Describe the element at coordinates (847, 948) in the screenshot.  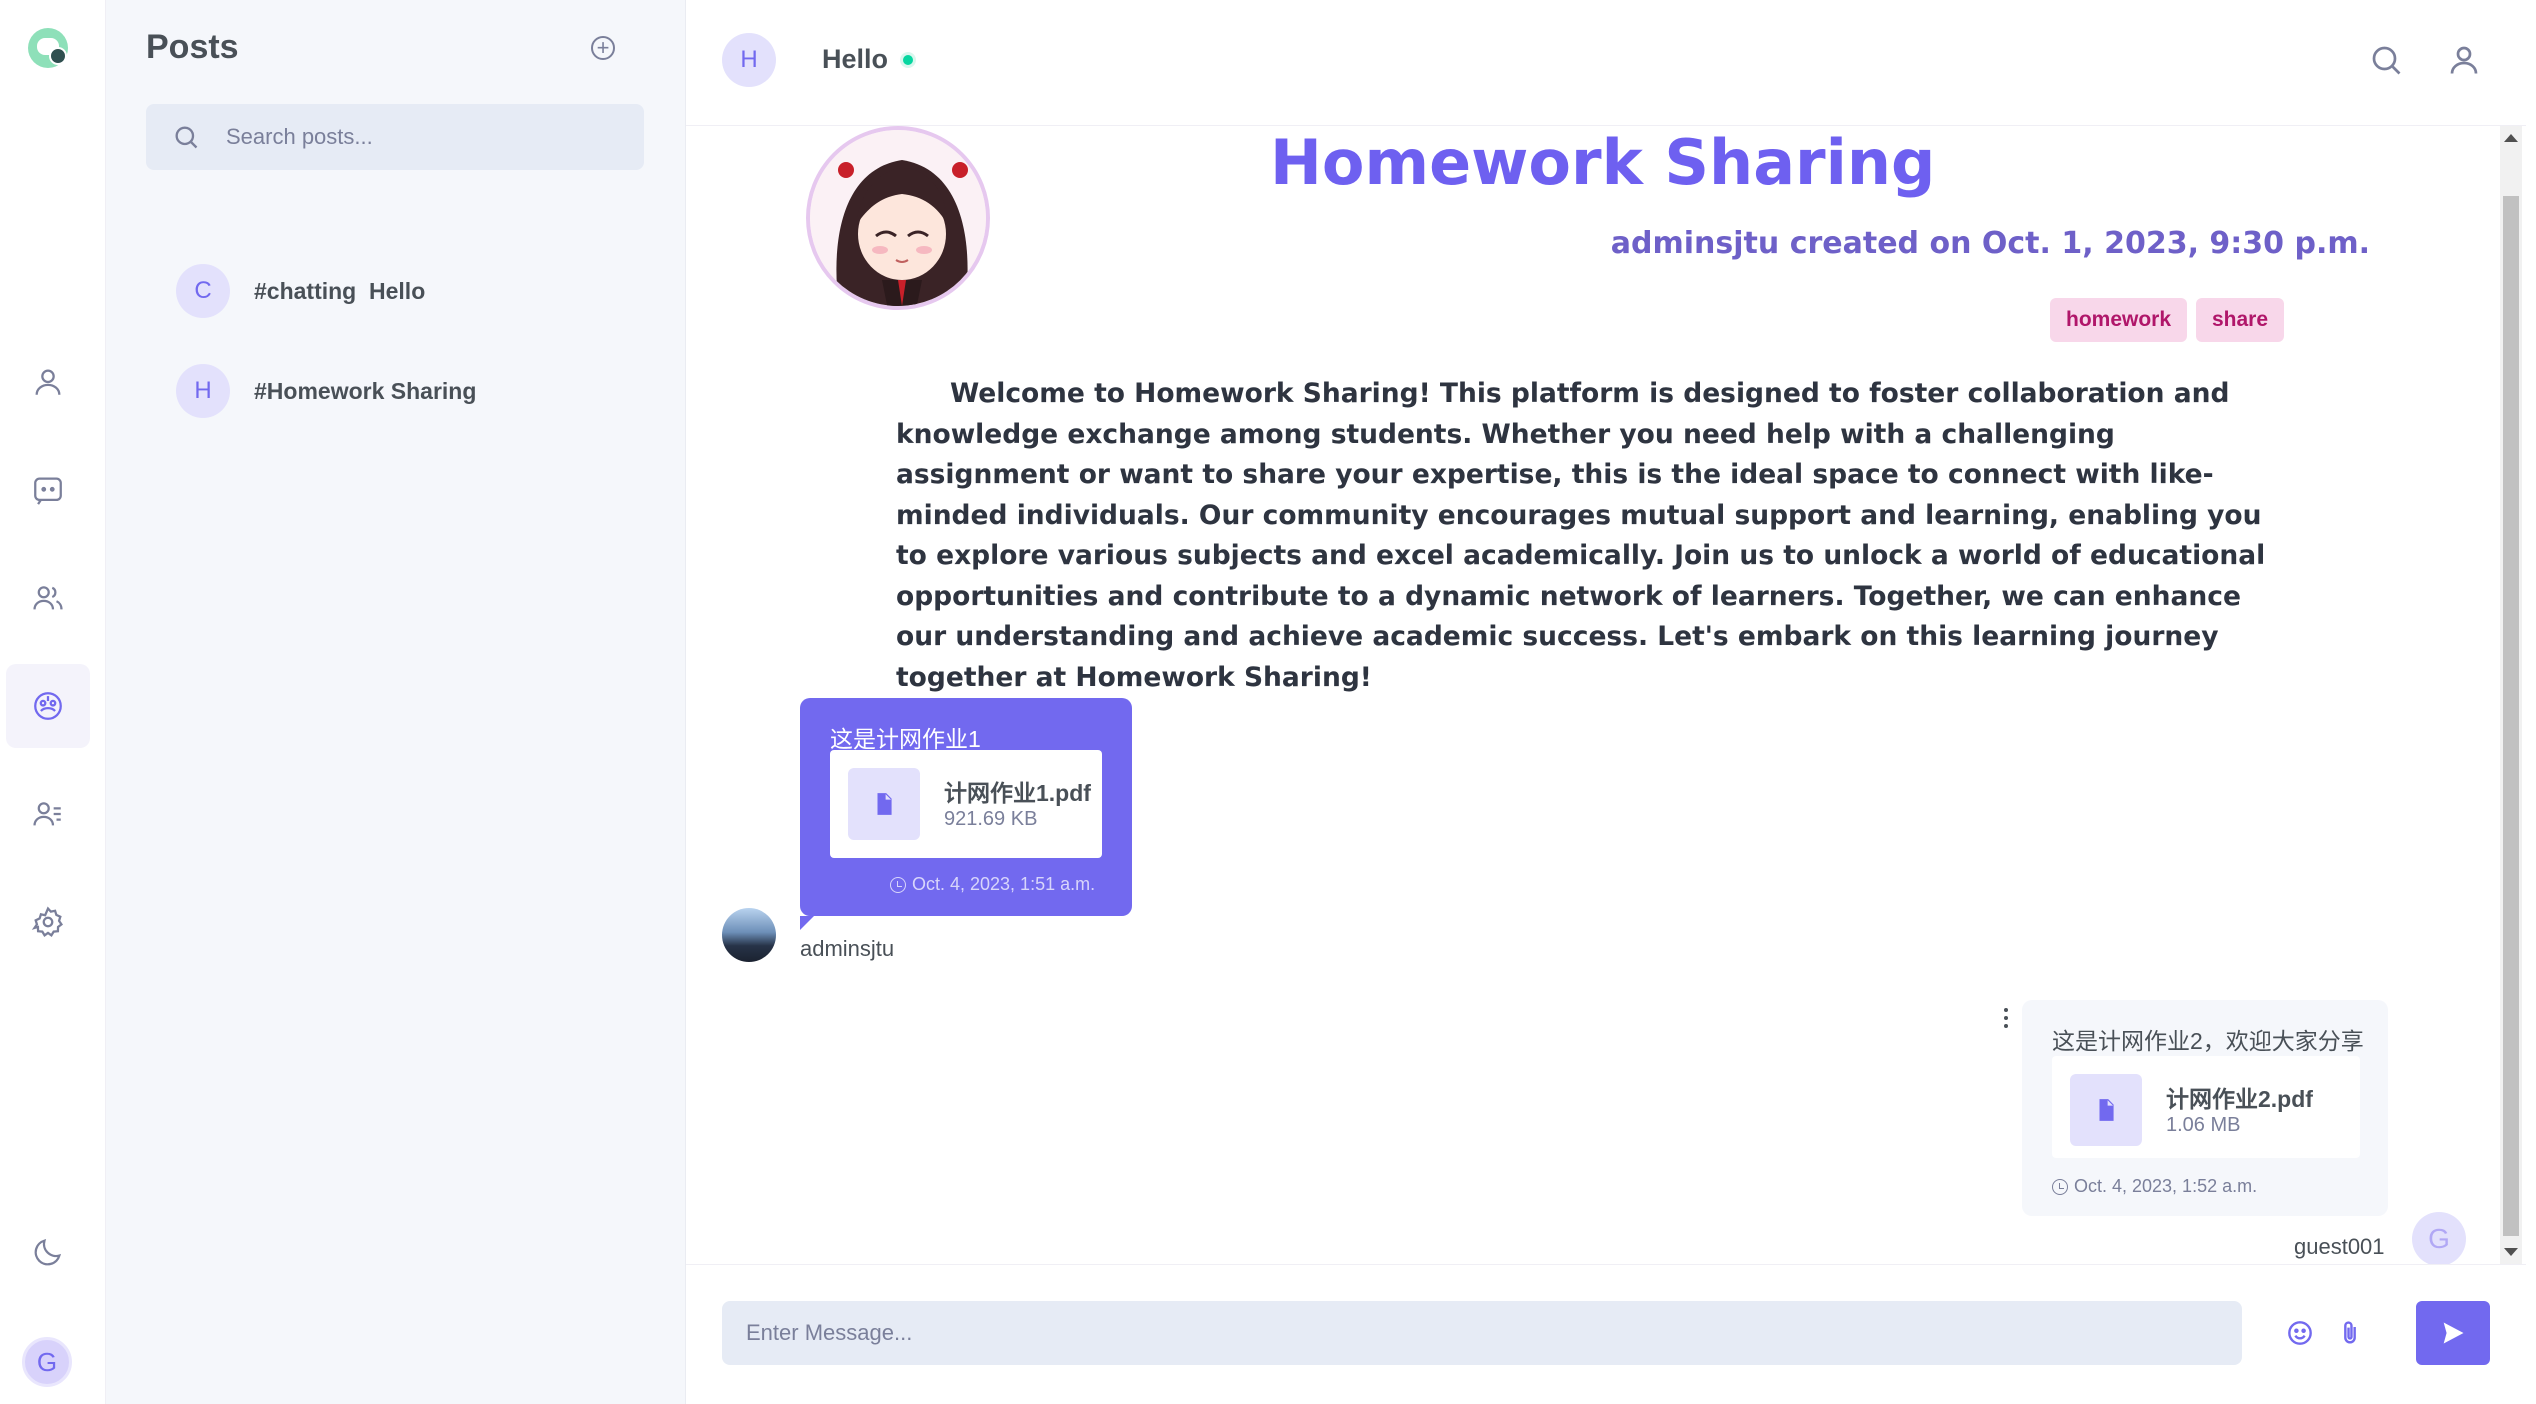
I see `message-author: adminsjtu` at that location.